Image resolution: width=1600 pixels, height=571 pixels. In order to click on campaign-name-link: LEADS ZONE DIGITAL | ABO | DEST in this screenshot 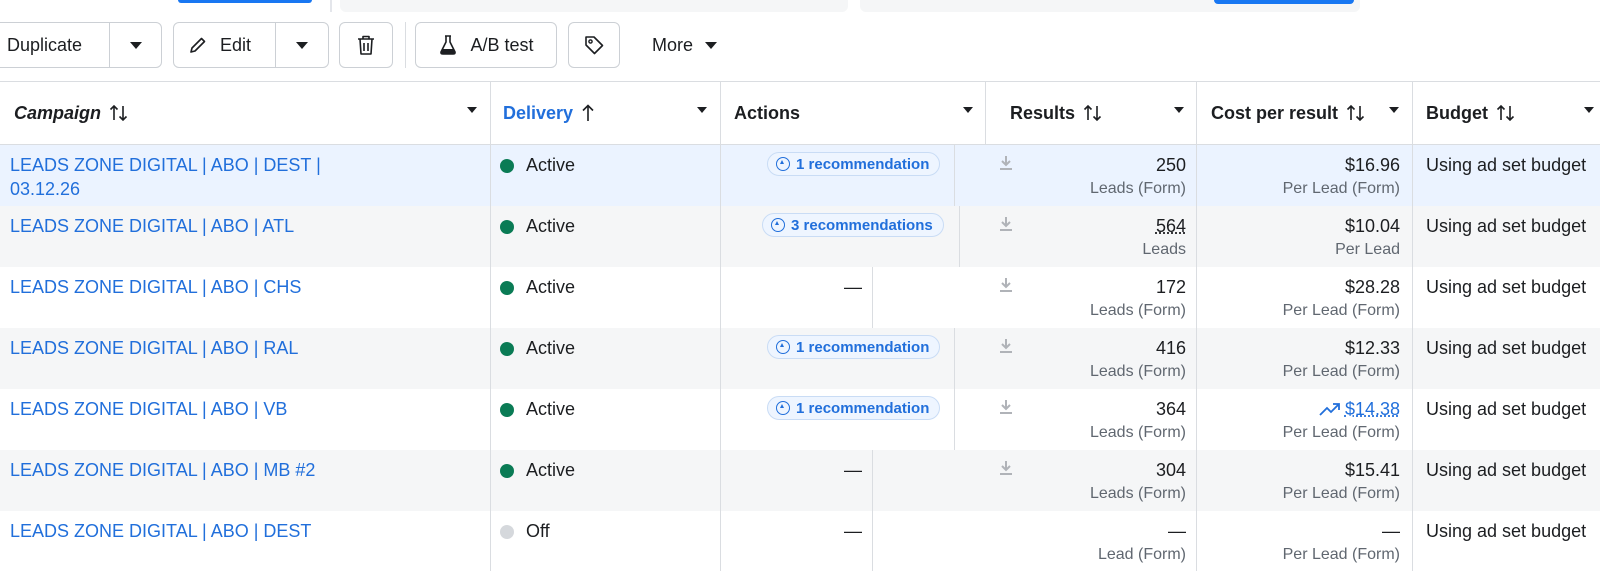, I will do `click(170, 531)`.